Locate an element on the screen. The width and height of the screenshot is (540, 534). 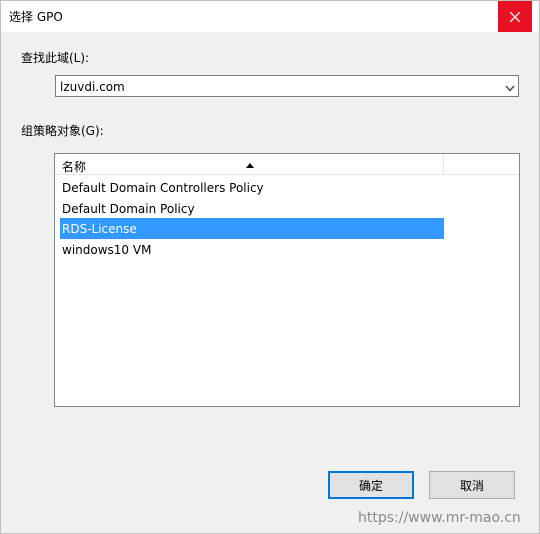
list-item-label: RDS-License is located at coordinates (99, 229).